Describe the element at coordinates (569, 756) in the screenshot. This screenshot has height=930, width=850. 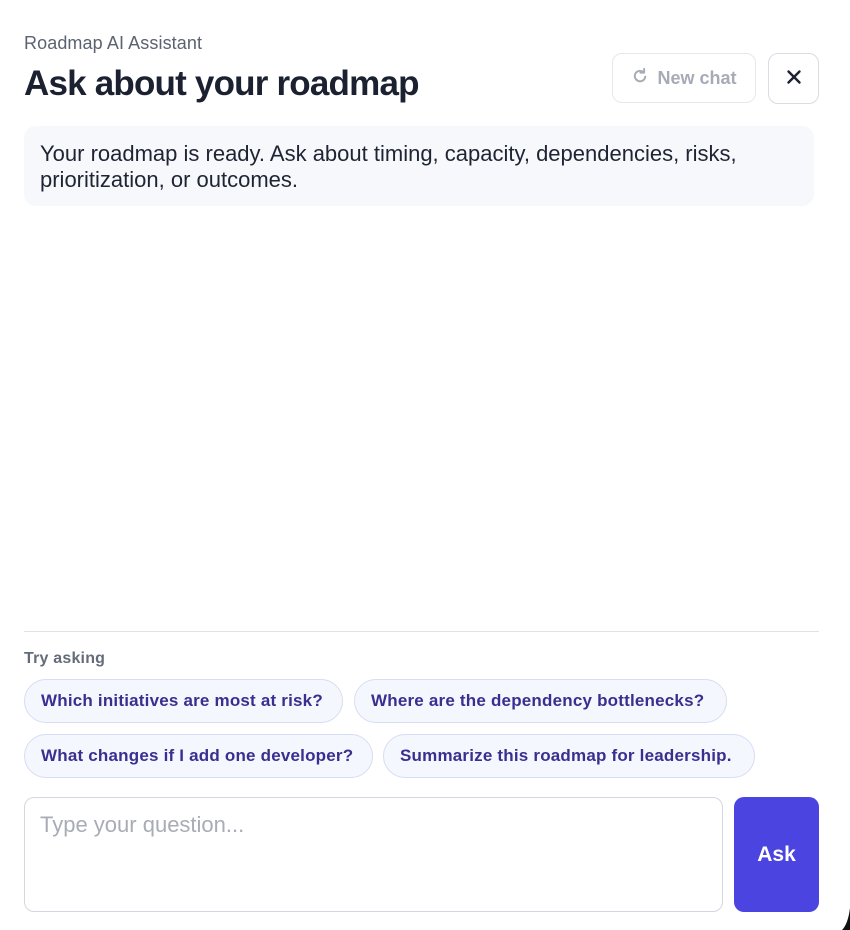
I see `suggestion-chip: Summarize this roadmap for leadership.` at that location.